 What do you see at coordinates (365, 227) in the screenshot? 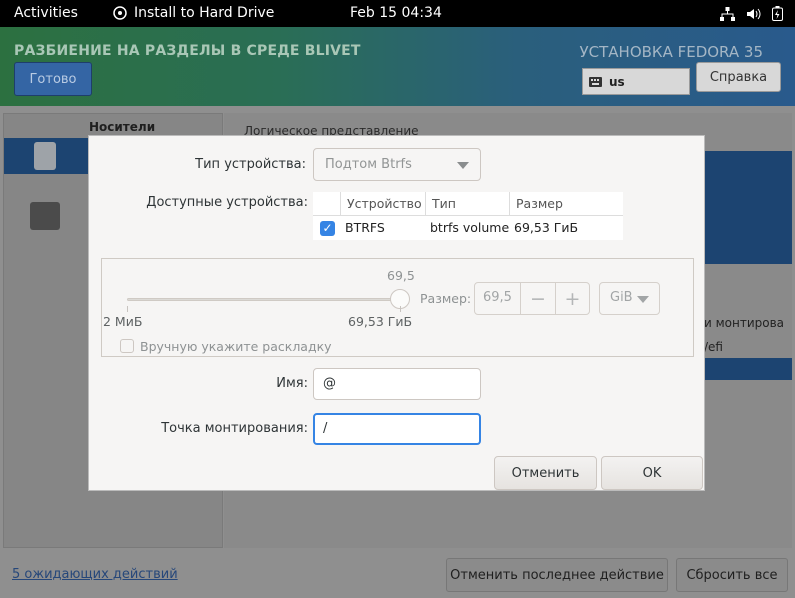
I see `table-cell-device: BTRFS` at bounding box center [365, 227].